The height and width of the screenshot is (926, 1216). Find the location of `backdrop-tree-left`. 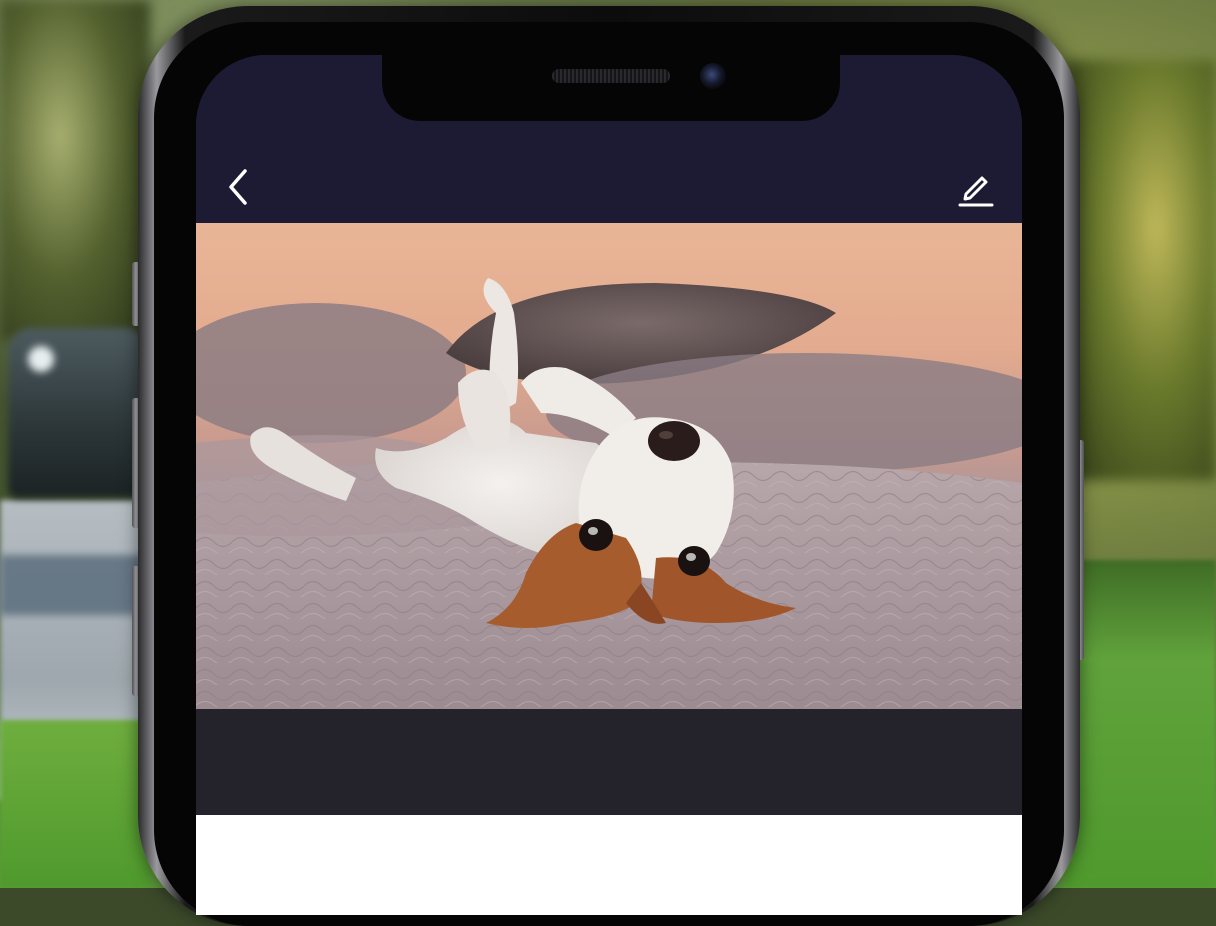

backdrop-tree-left is located at coordinates (75, 170).